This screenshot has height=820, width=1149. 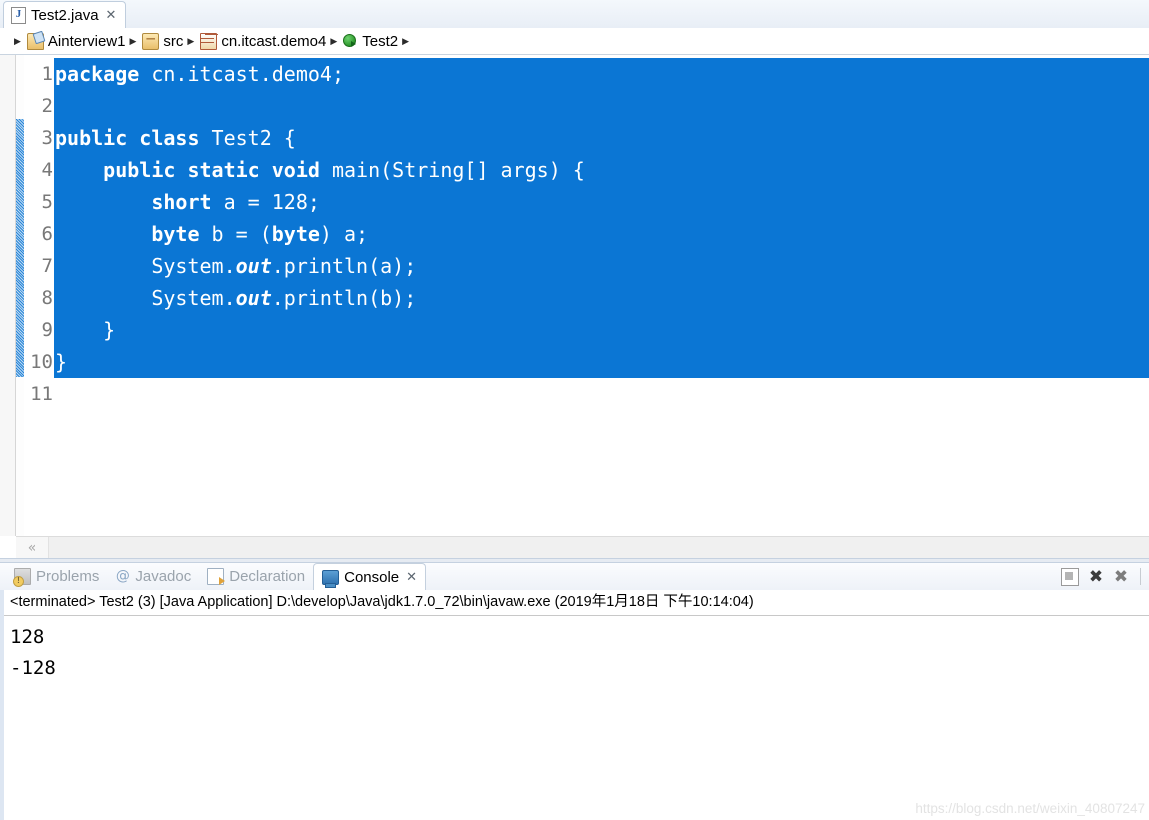 I want to click on breadcrumb-item-package: cn.itcast.demo4, so click(x=263, y=41).